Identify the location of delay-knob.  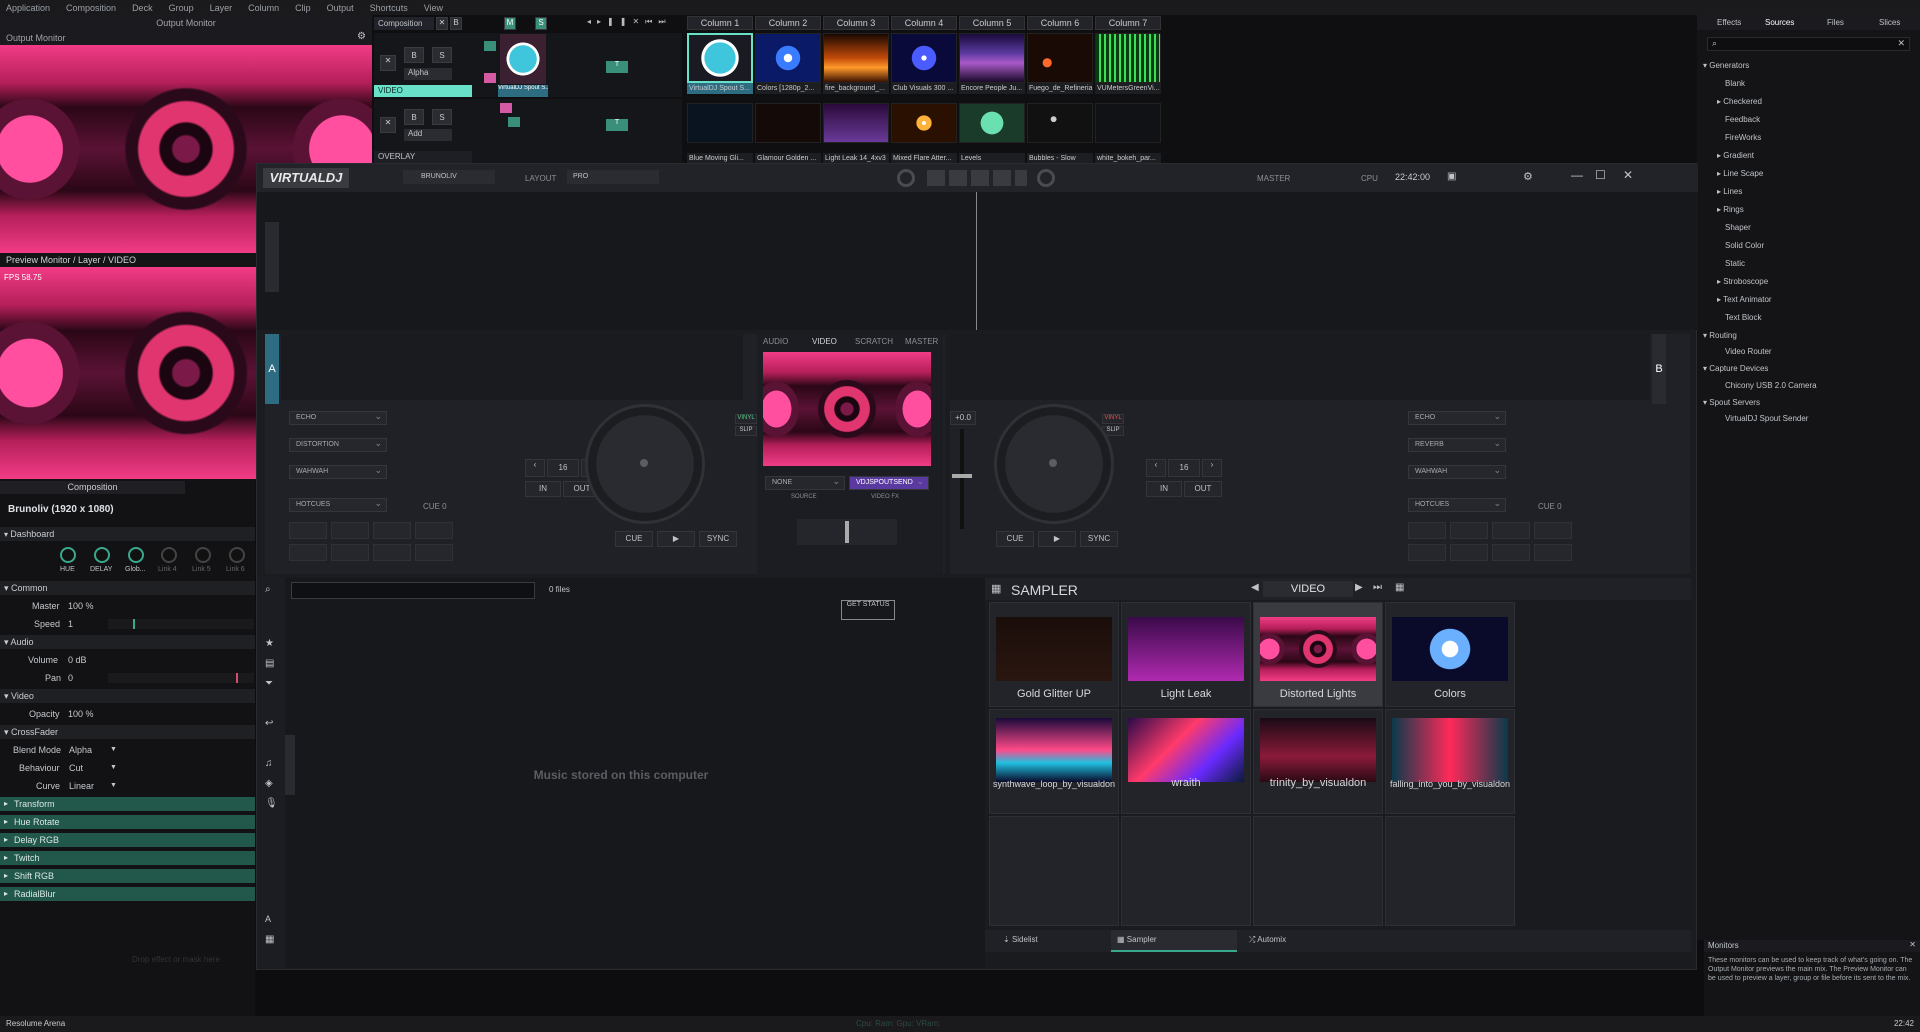
(102, 555).